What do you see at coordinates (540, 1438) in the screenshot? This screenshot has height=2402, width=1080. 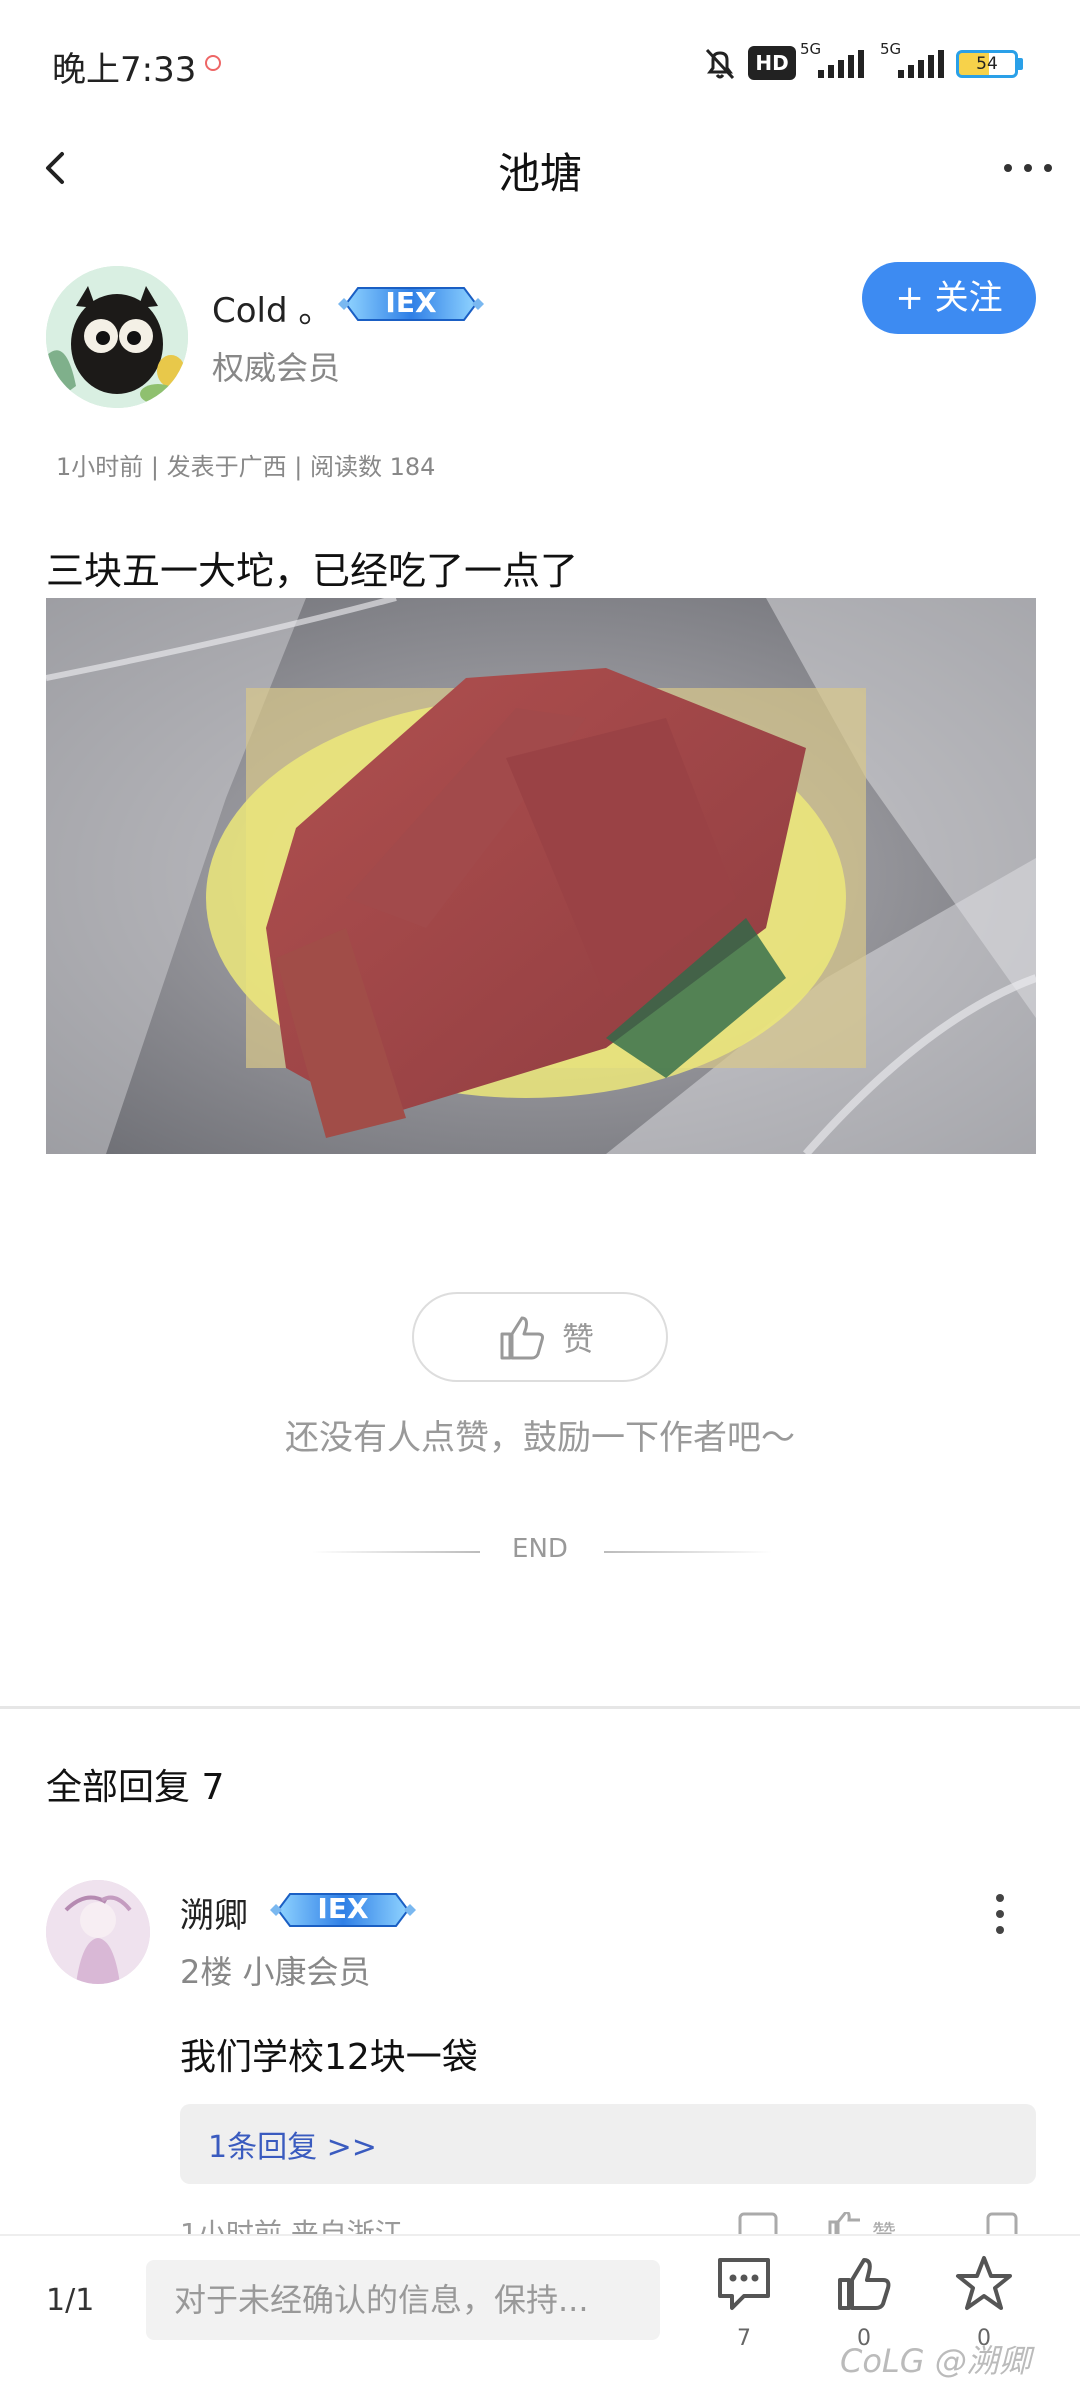 I see `like-hint: 还没有人点赞，鼓励一下作者吧～` at bounding box center [540, 1438].